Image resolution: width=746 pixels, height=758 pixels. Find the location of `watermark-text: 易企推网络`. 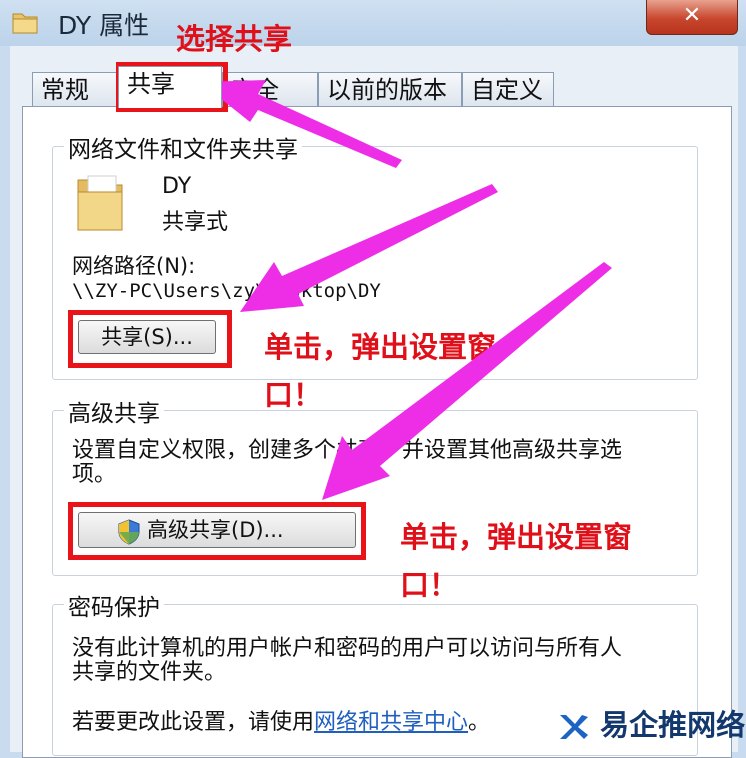

watermark-text: 易企推网络 is located at coordinates (673, 725).